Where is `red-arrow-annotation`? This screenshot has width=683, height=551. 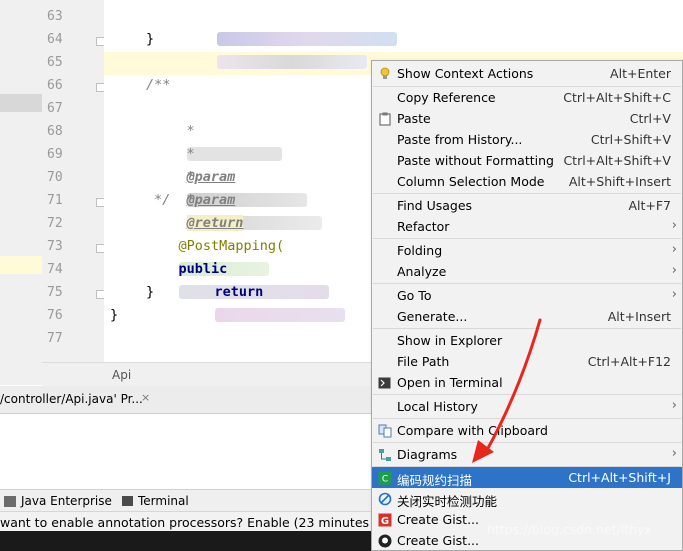
red-arrow-annotation is located at coordinates (507, 390).